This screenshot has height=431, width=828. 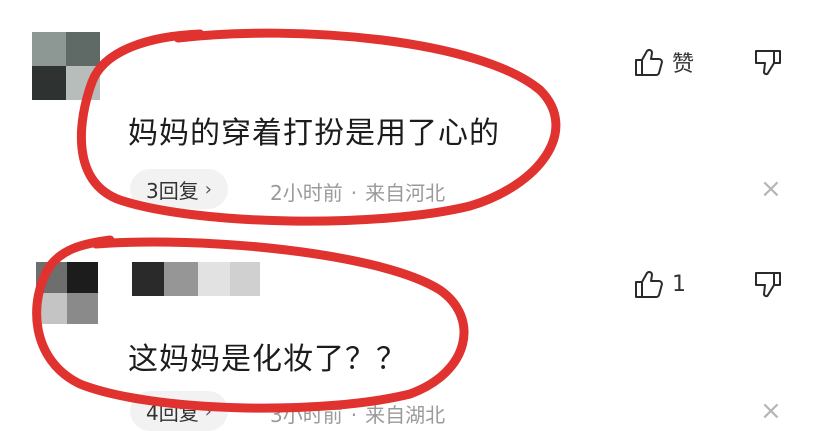 I want to click on reply-count-label: 4回复, so click(x=172, y=412).